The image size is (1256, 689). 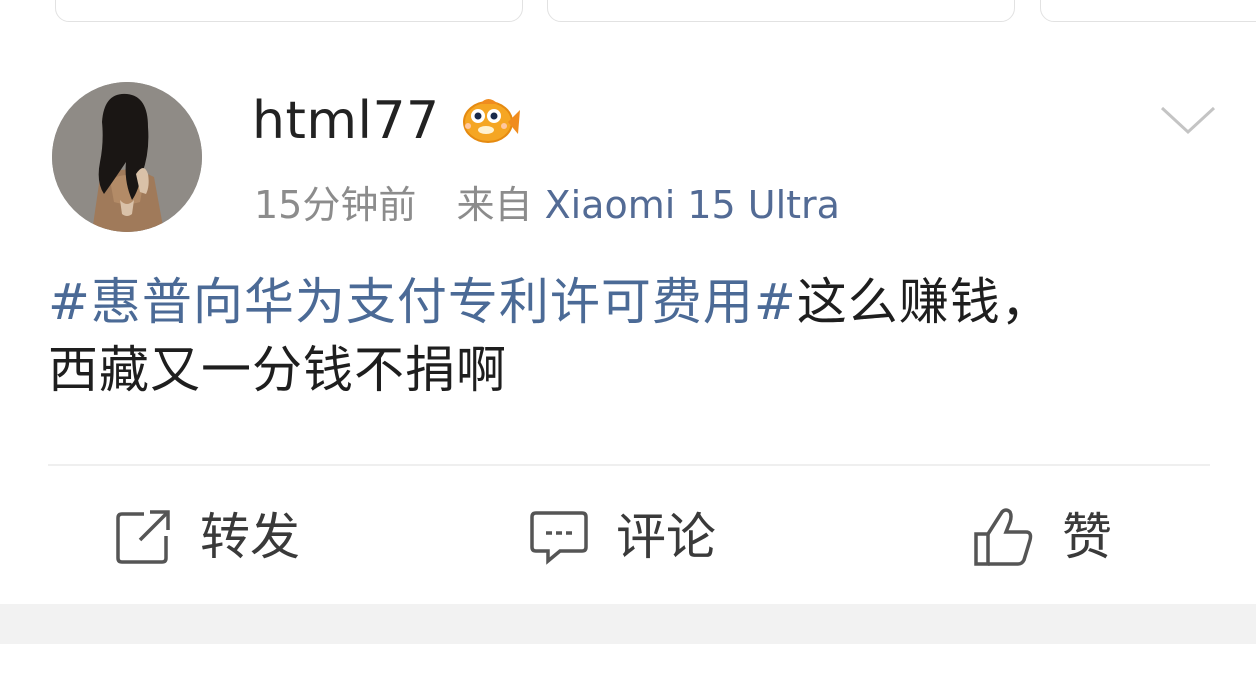 What do you see at coordinates (924, 302) in the screenshot?
I see `body-text-1: 这么赚钱，` at bounding box center [924, 302].